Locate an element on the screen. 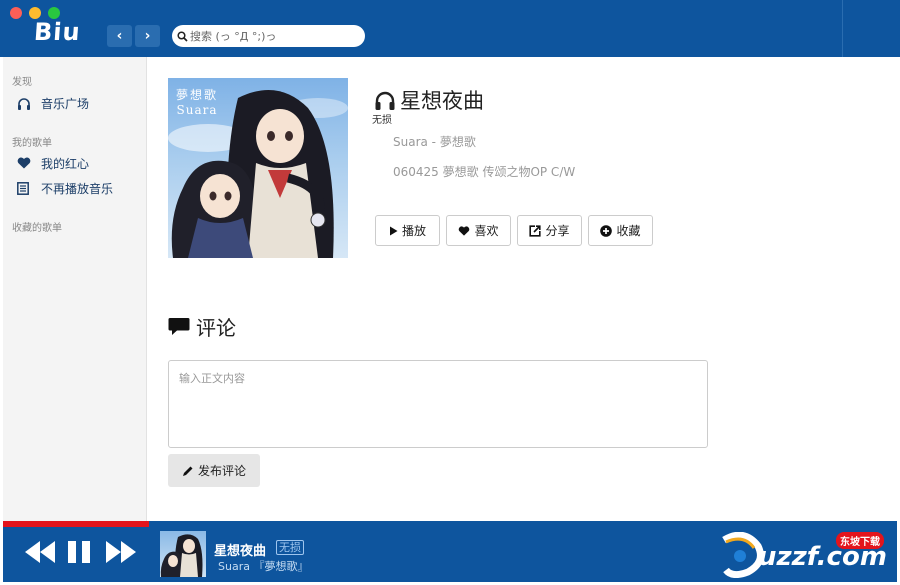 This screenshot has height=585, width=900. titlebar-divider is located at coordinates (842, 28).